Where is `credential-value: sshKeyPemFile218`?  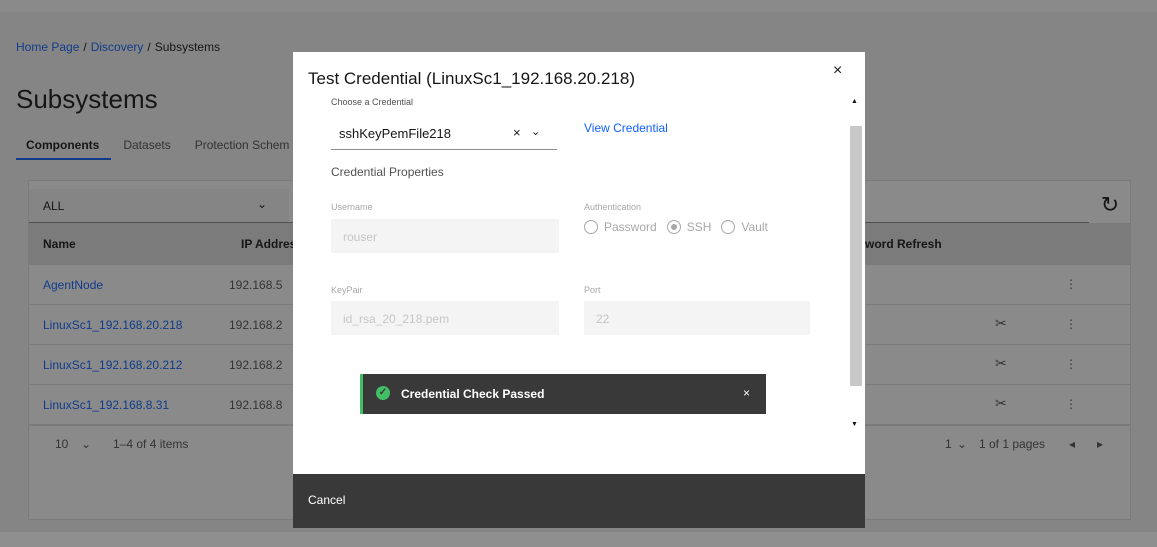
credential-value: sshKeyPemFile218 is located at coordinates (395, 133).